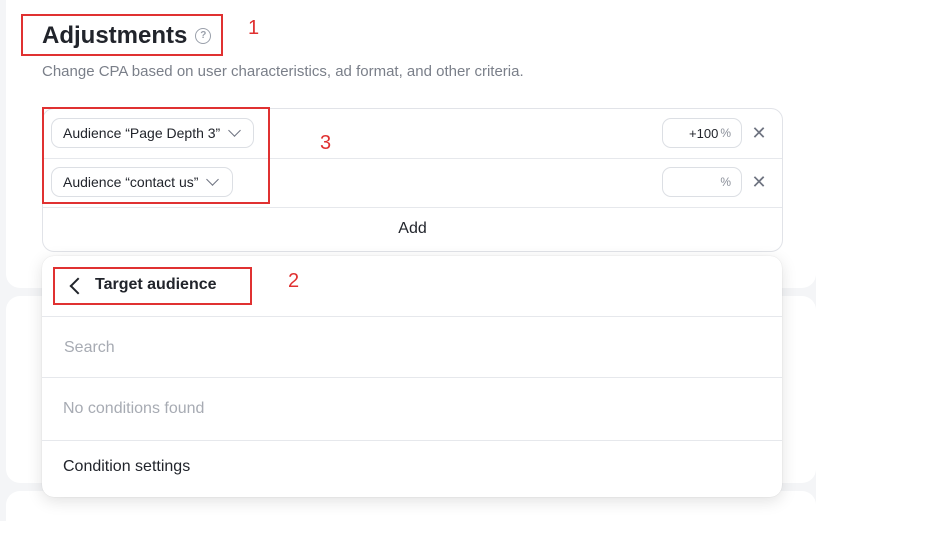 The width and height of the screenshot is (932, 551). Describe the element at coordinates (294, 281) in the screenshot. I see `annotation-label-2: 2` at that location.